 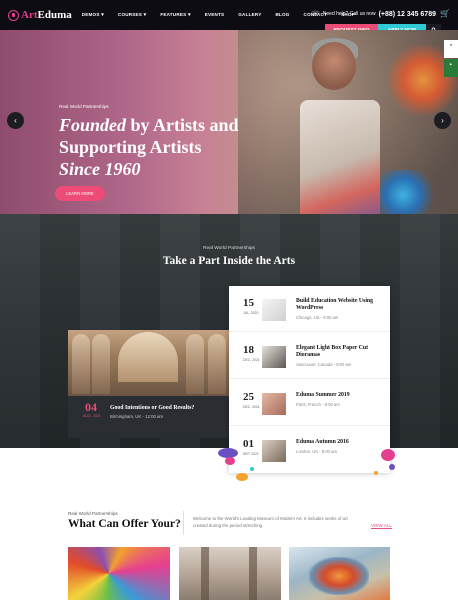 I want to click on featured-event-day: 04, so click(x=91, y=407).